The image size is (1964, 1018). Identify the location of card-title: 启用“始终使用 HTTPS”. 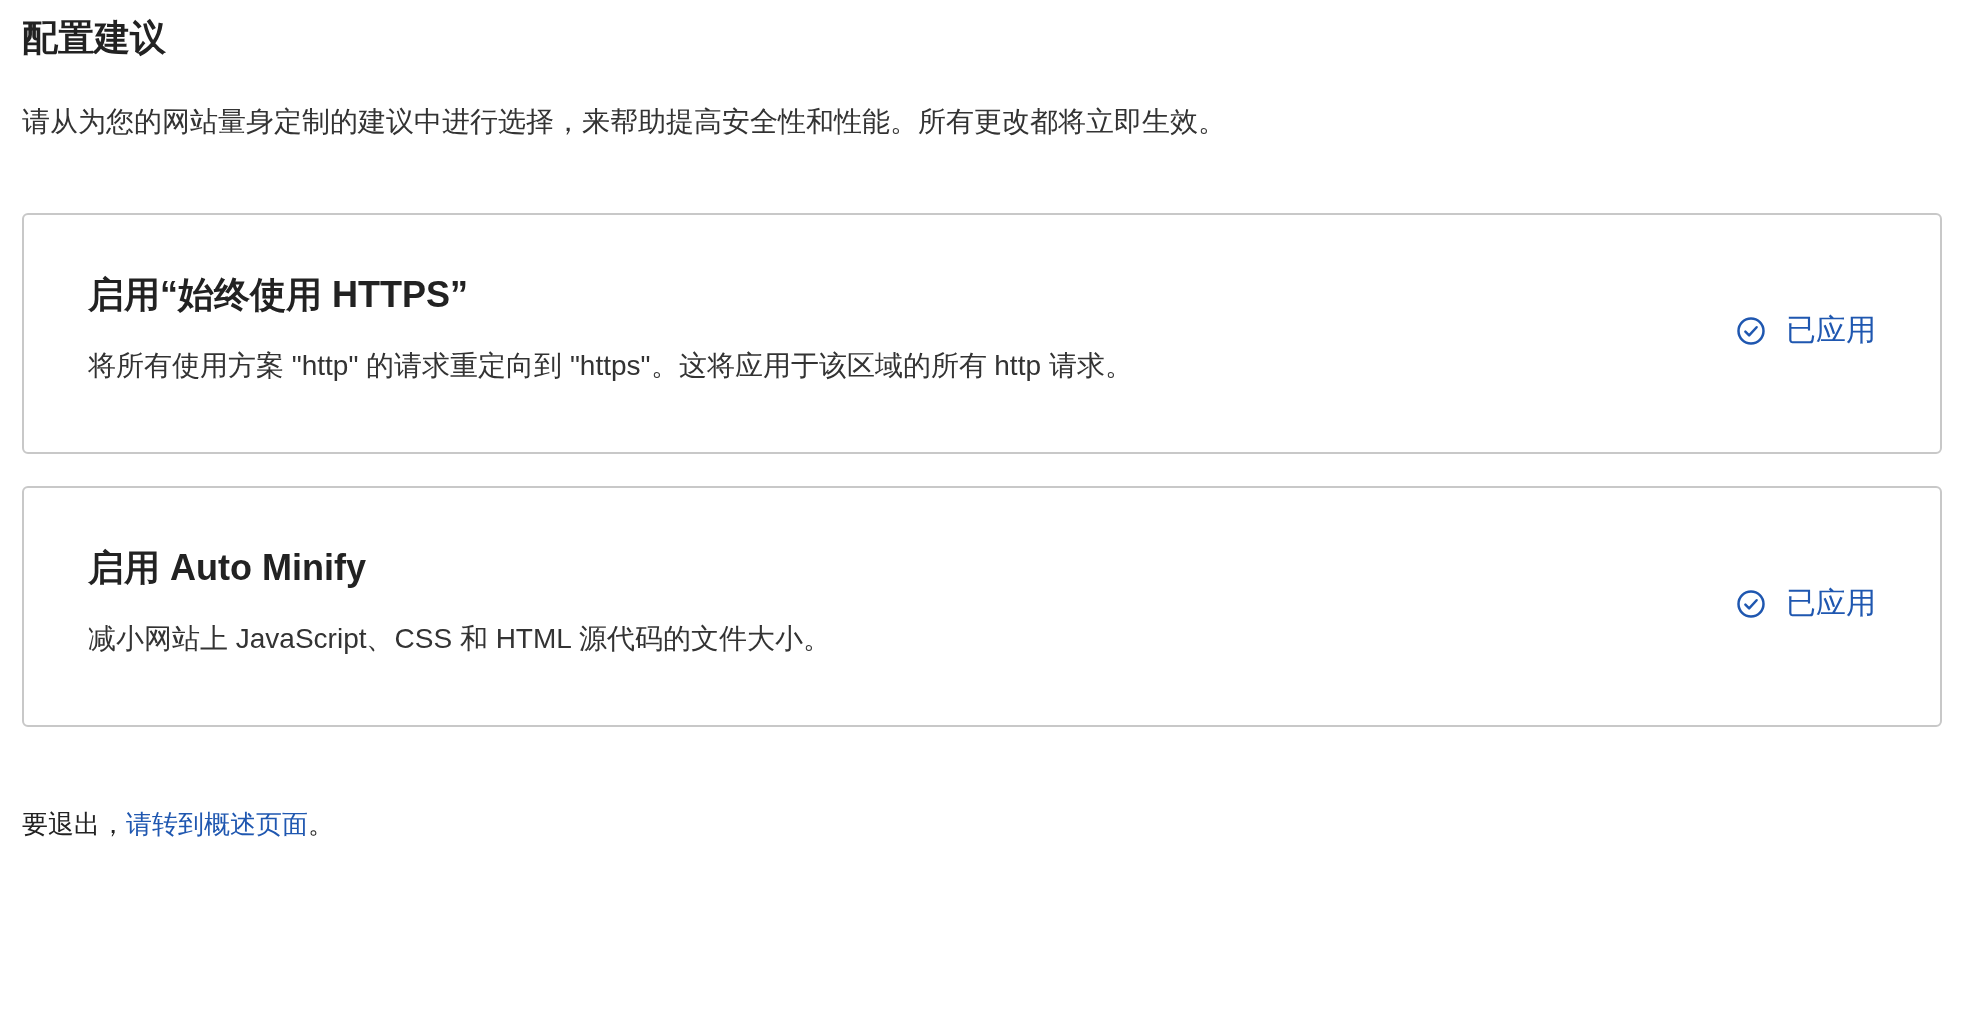
(278, 295).